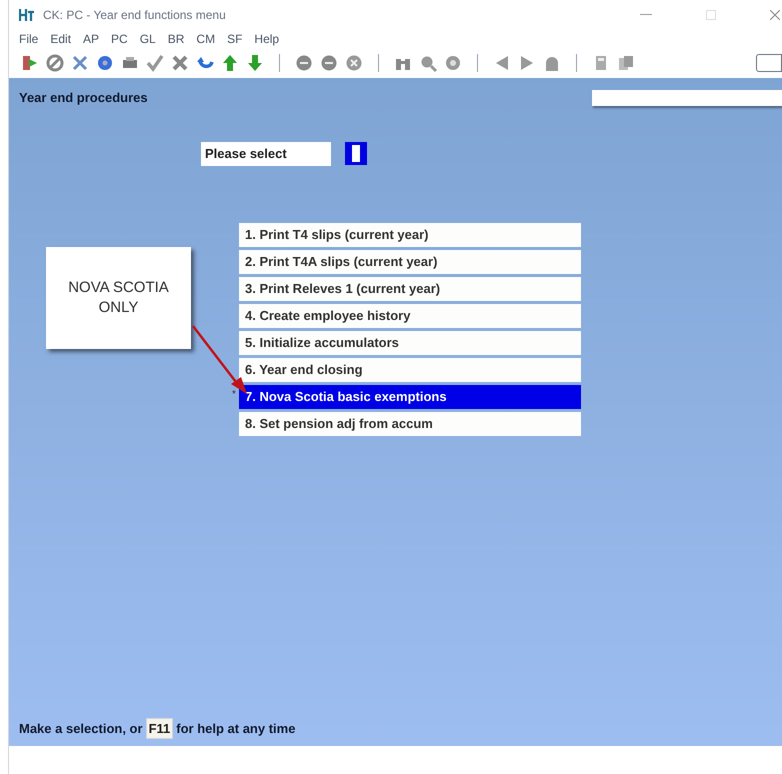  Describe the element at coordinates (410, 424) in the screenshot. I see `menu-option: 8. Set pension adj from accum` at that location.